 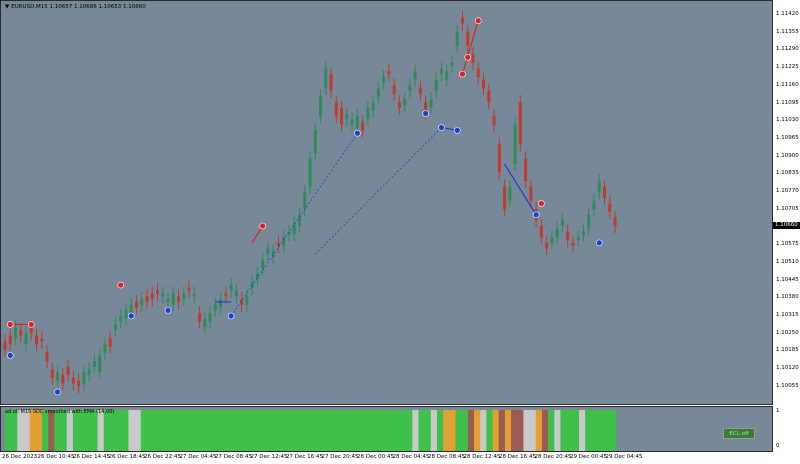 I want to click on price-tick-label: 1.11355, so click(x=787, y=31).